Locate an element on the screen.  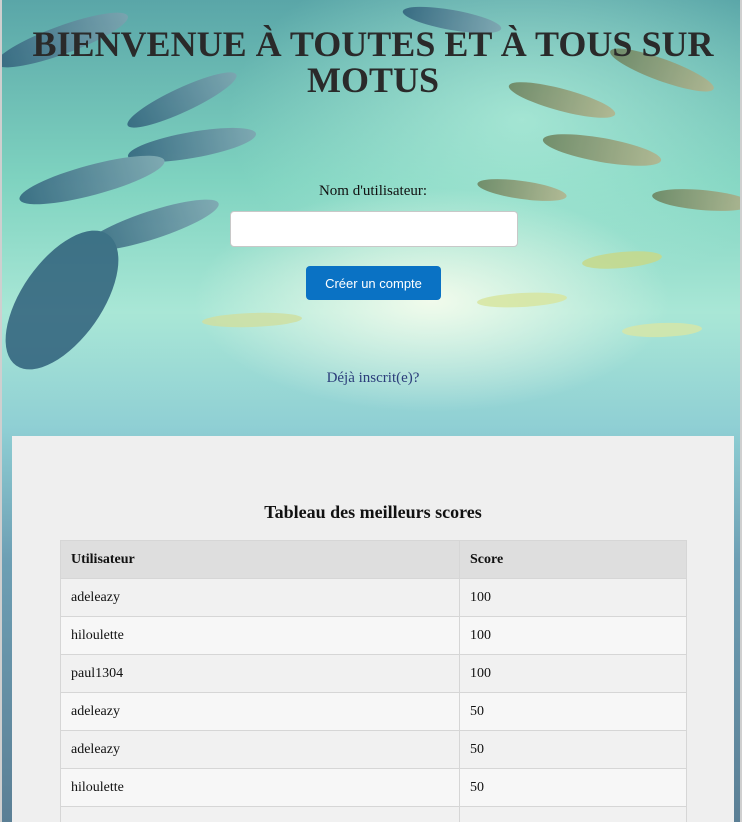
row-score is located at coordinates (573, 814).